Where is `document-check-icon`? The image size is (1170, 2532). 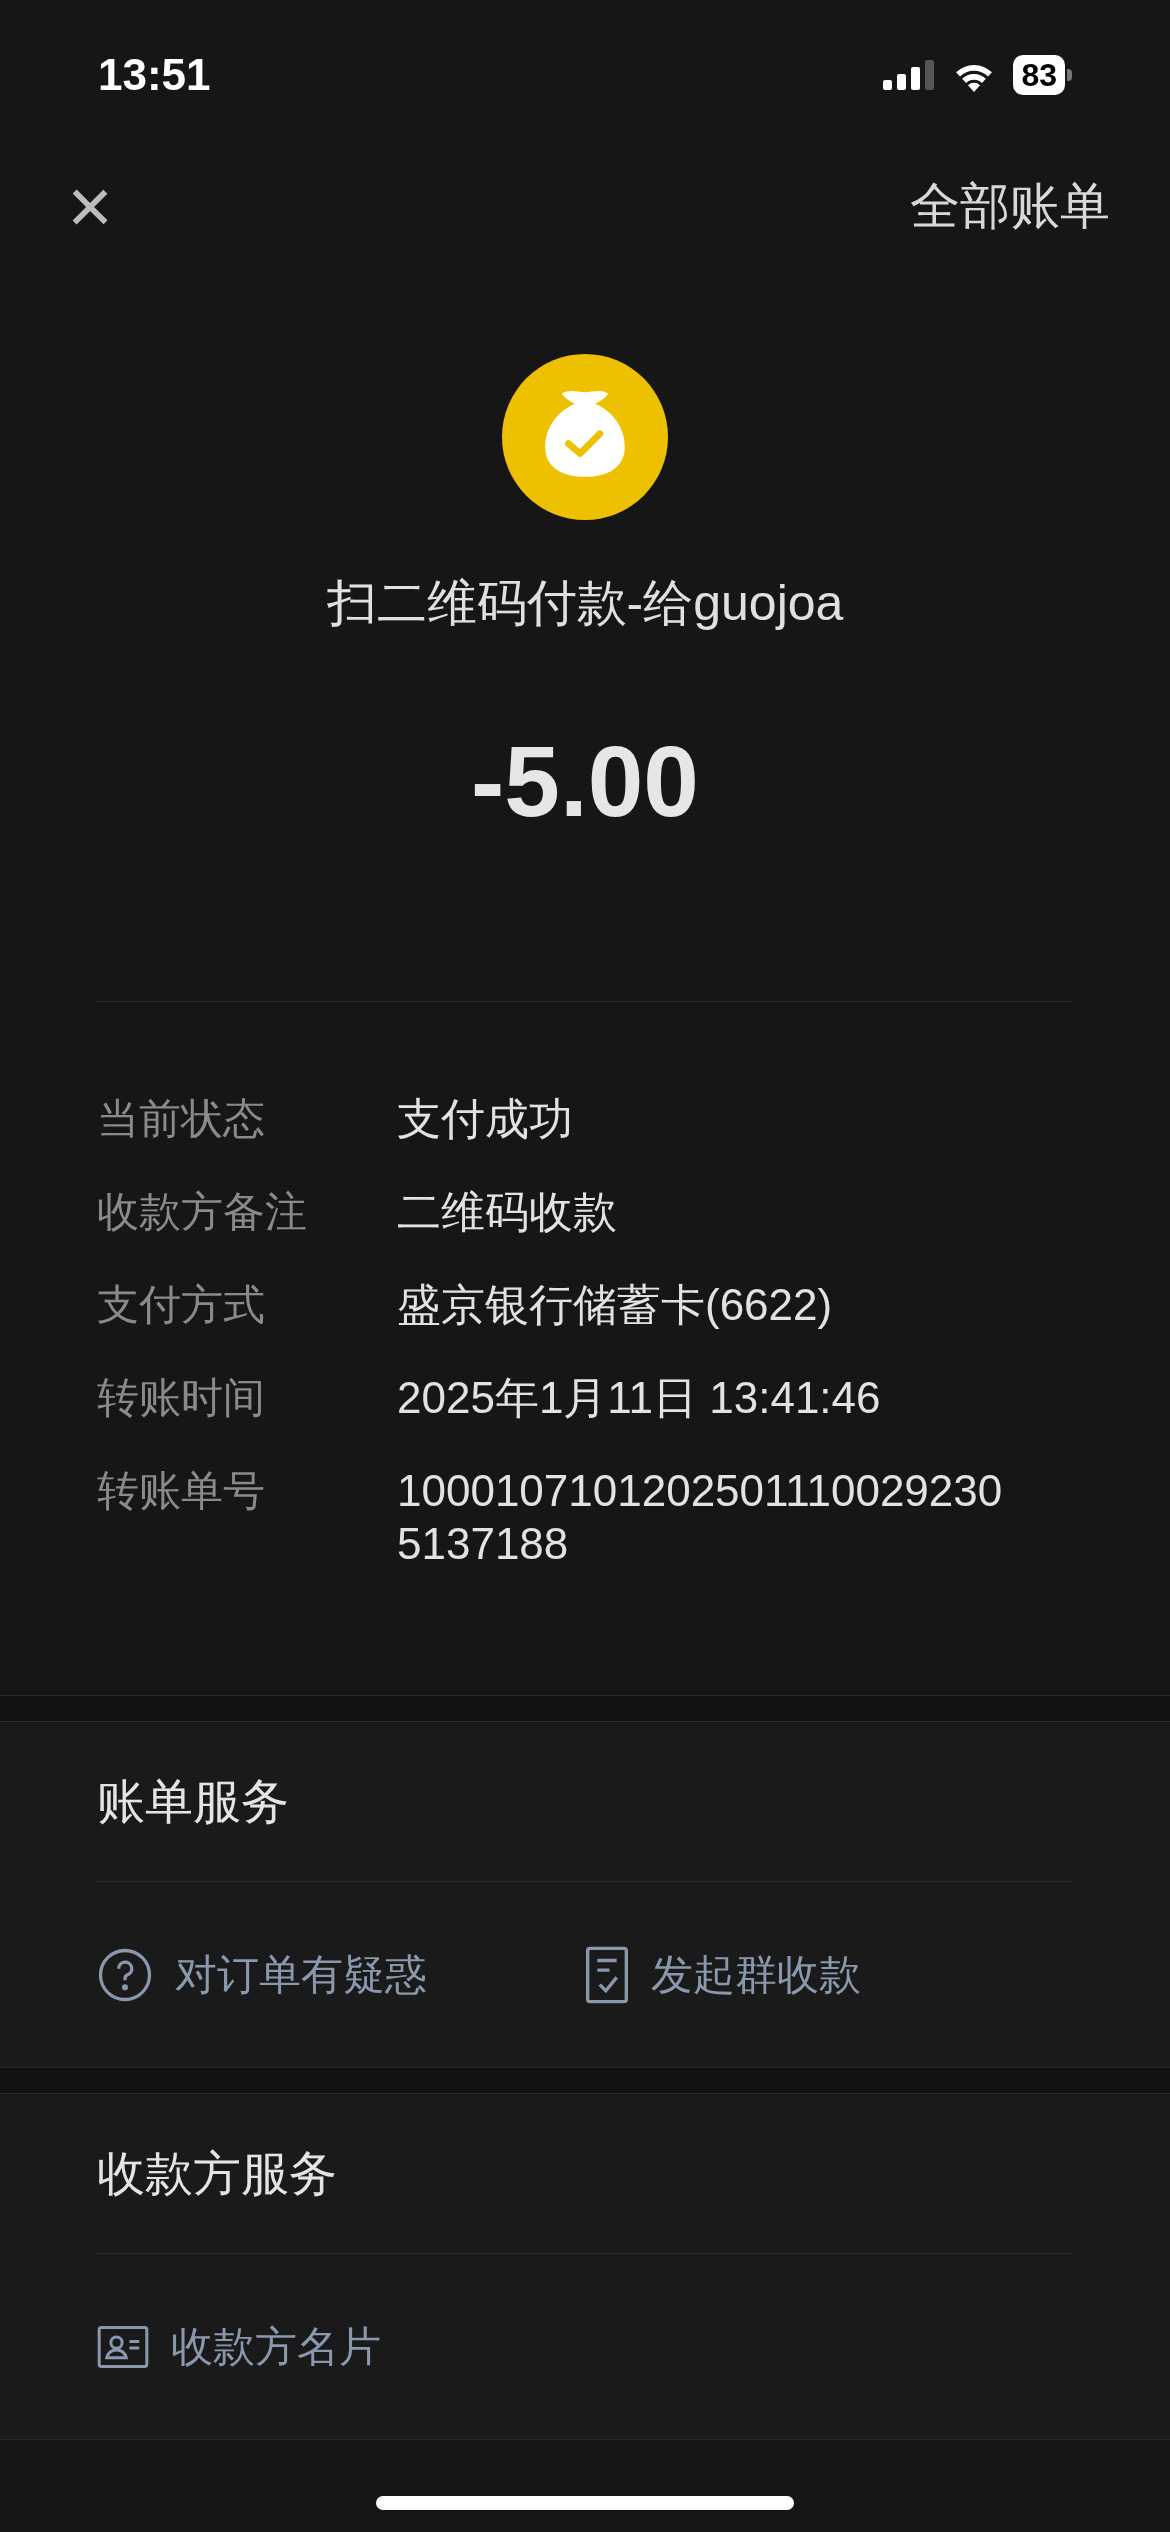 document-check-icon is located at coordinates (607, 1974).